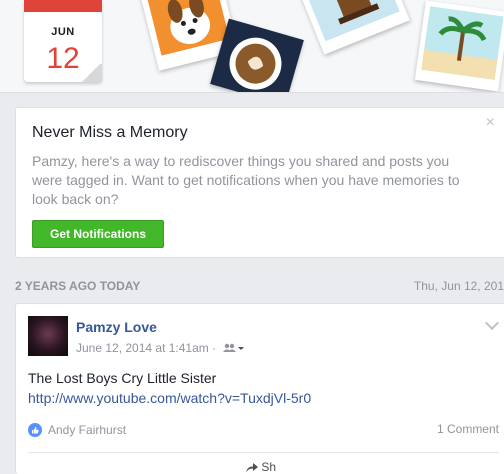 Image resolution: width=504 pixels, height=474 pixels. I want to click on post-timestamp: June 12, 2014 at 1:41am, so click(142, 348).